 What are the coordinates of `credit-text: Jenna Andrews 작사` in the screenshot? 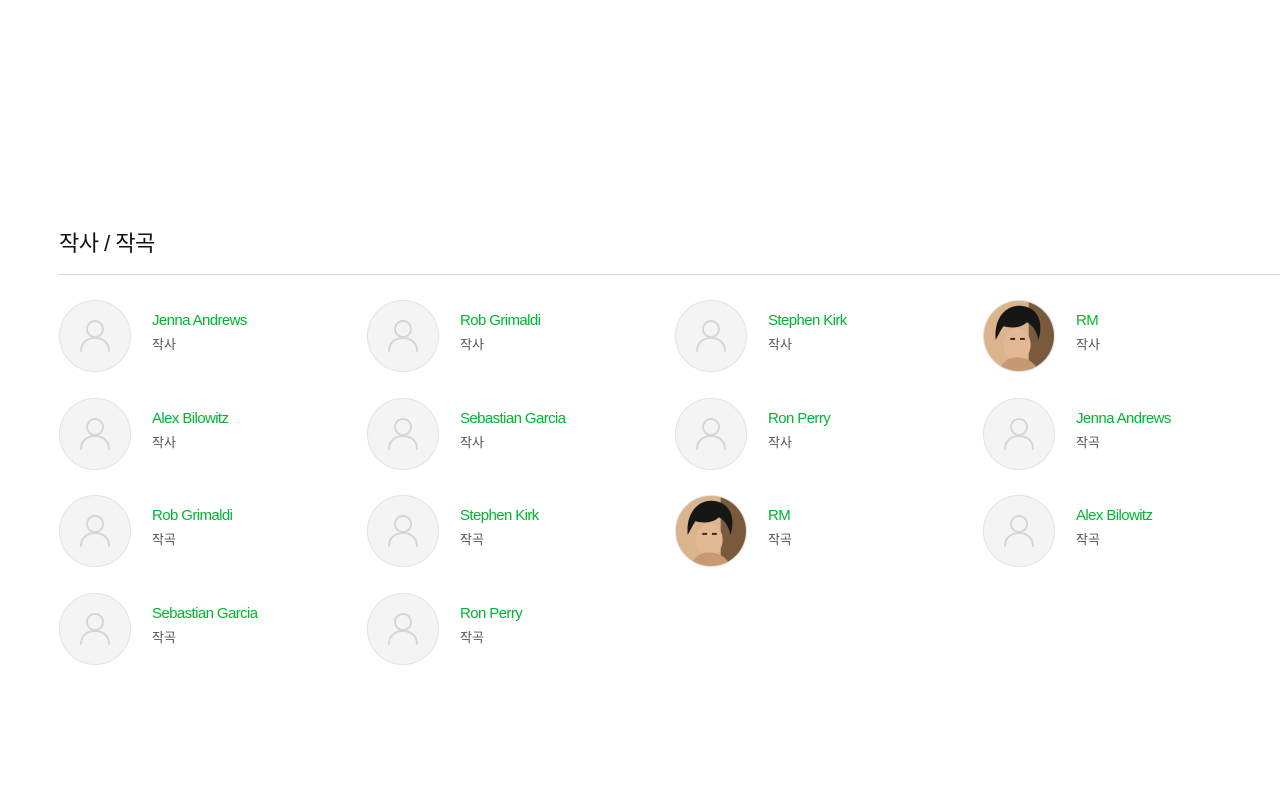 It's located at (199, 327).